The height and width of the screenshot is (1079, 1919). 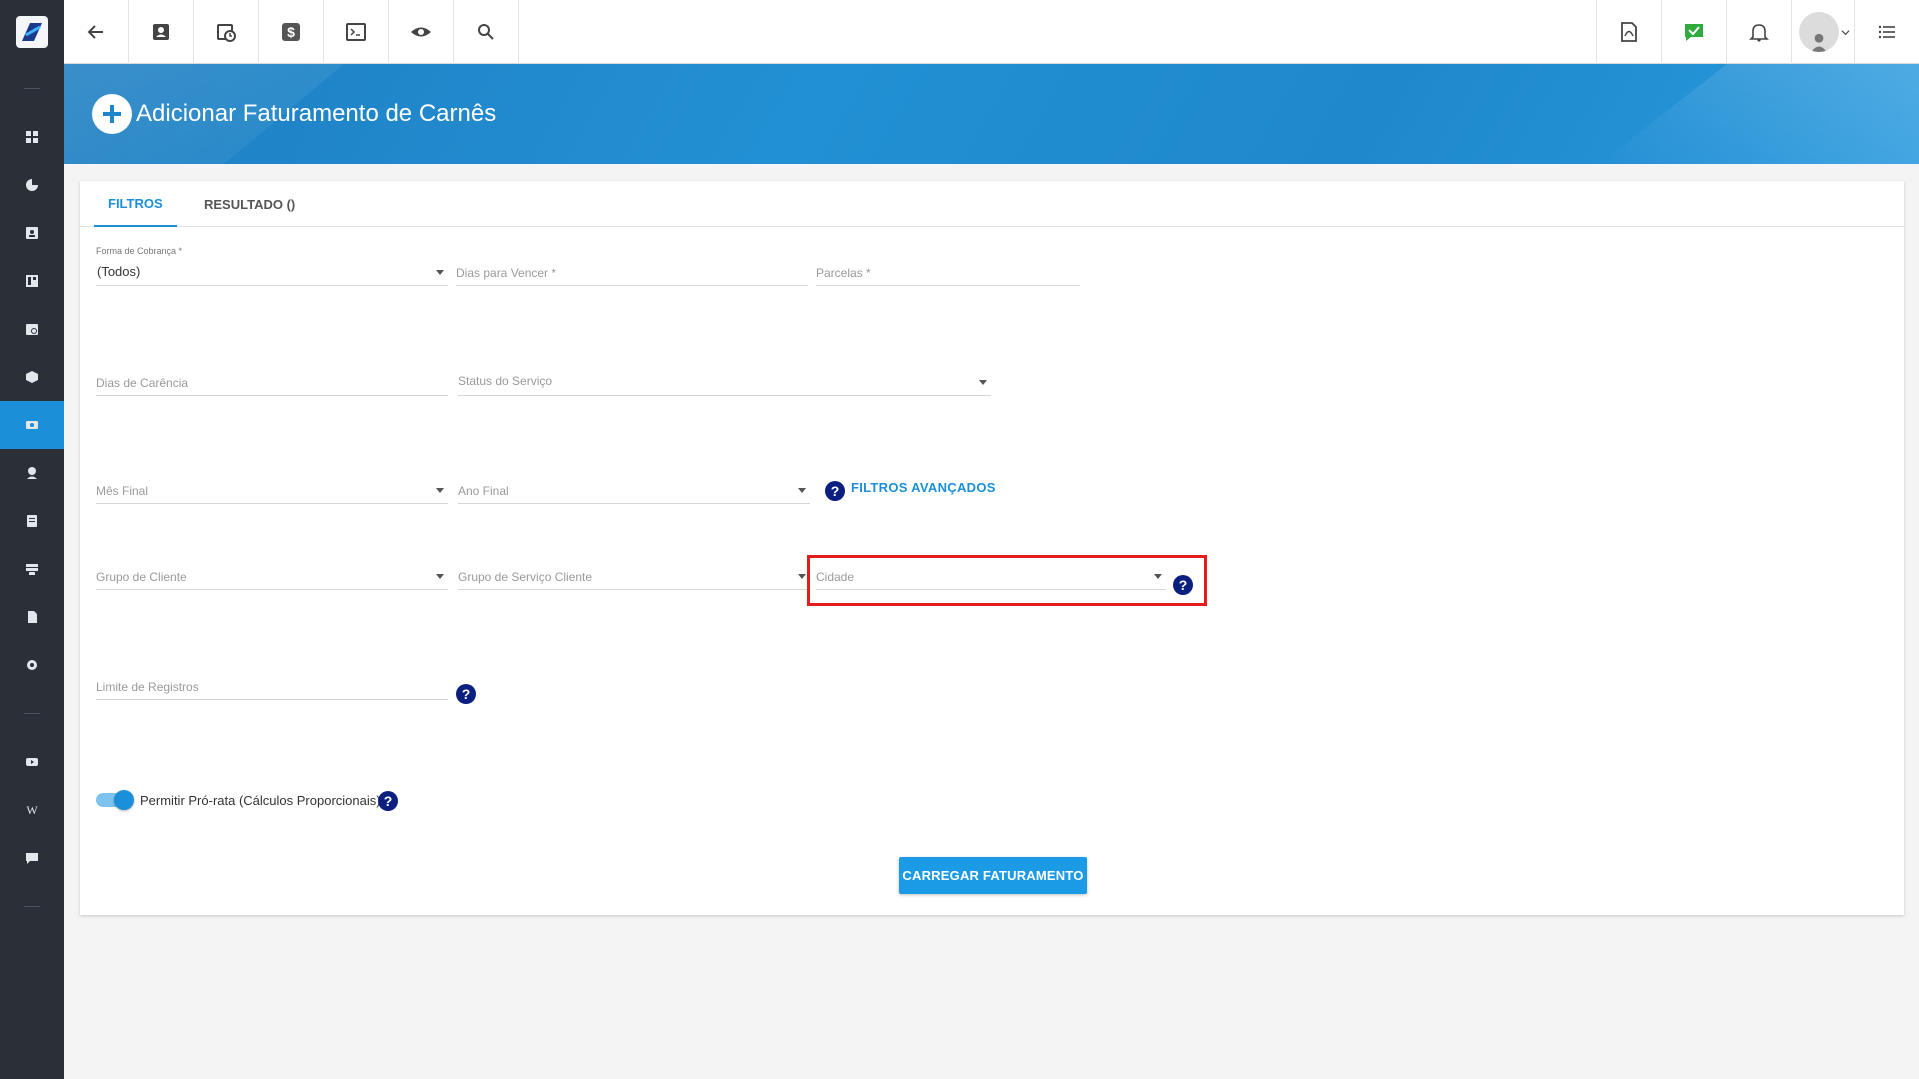 What do you see at coordinates (141, 577) in the screenshot?
I see `grupo-cliente-placeholder: Grupo de Cliente` at bounding box center [141, 577].